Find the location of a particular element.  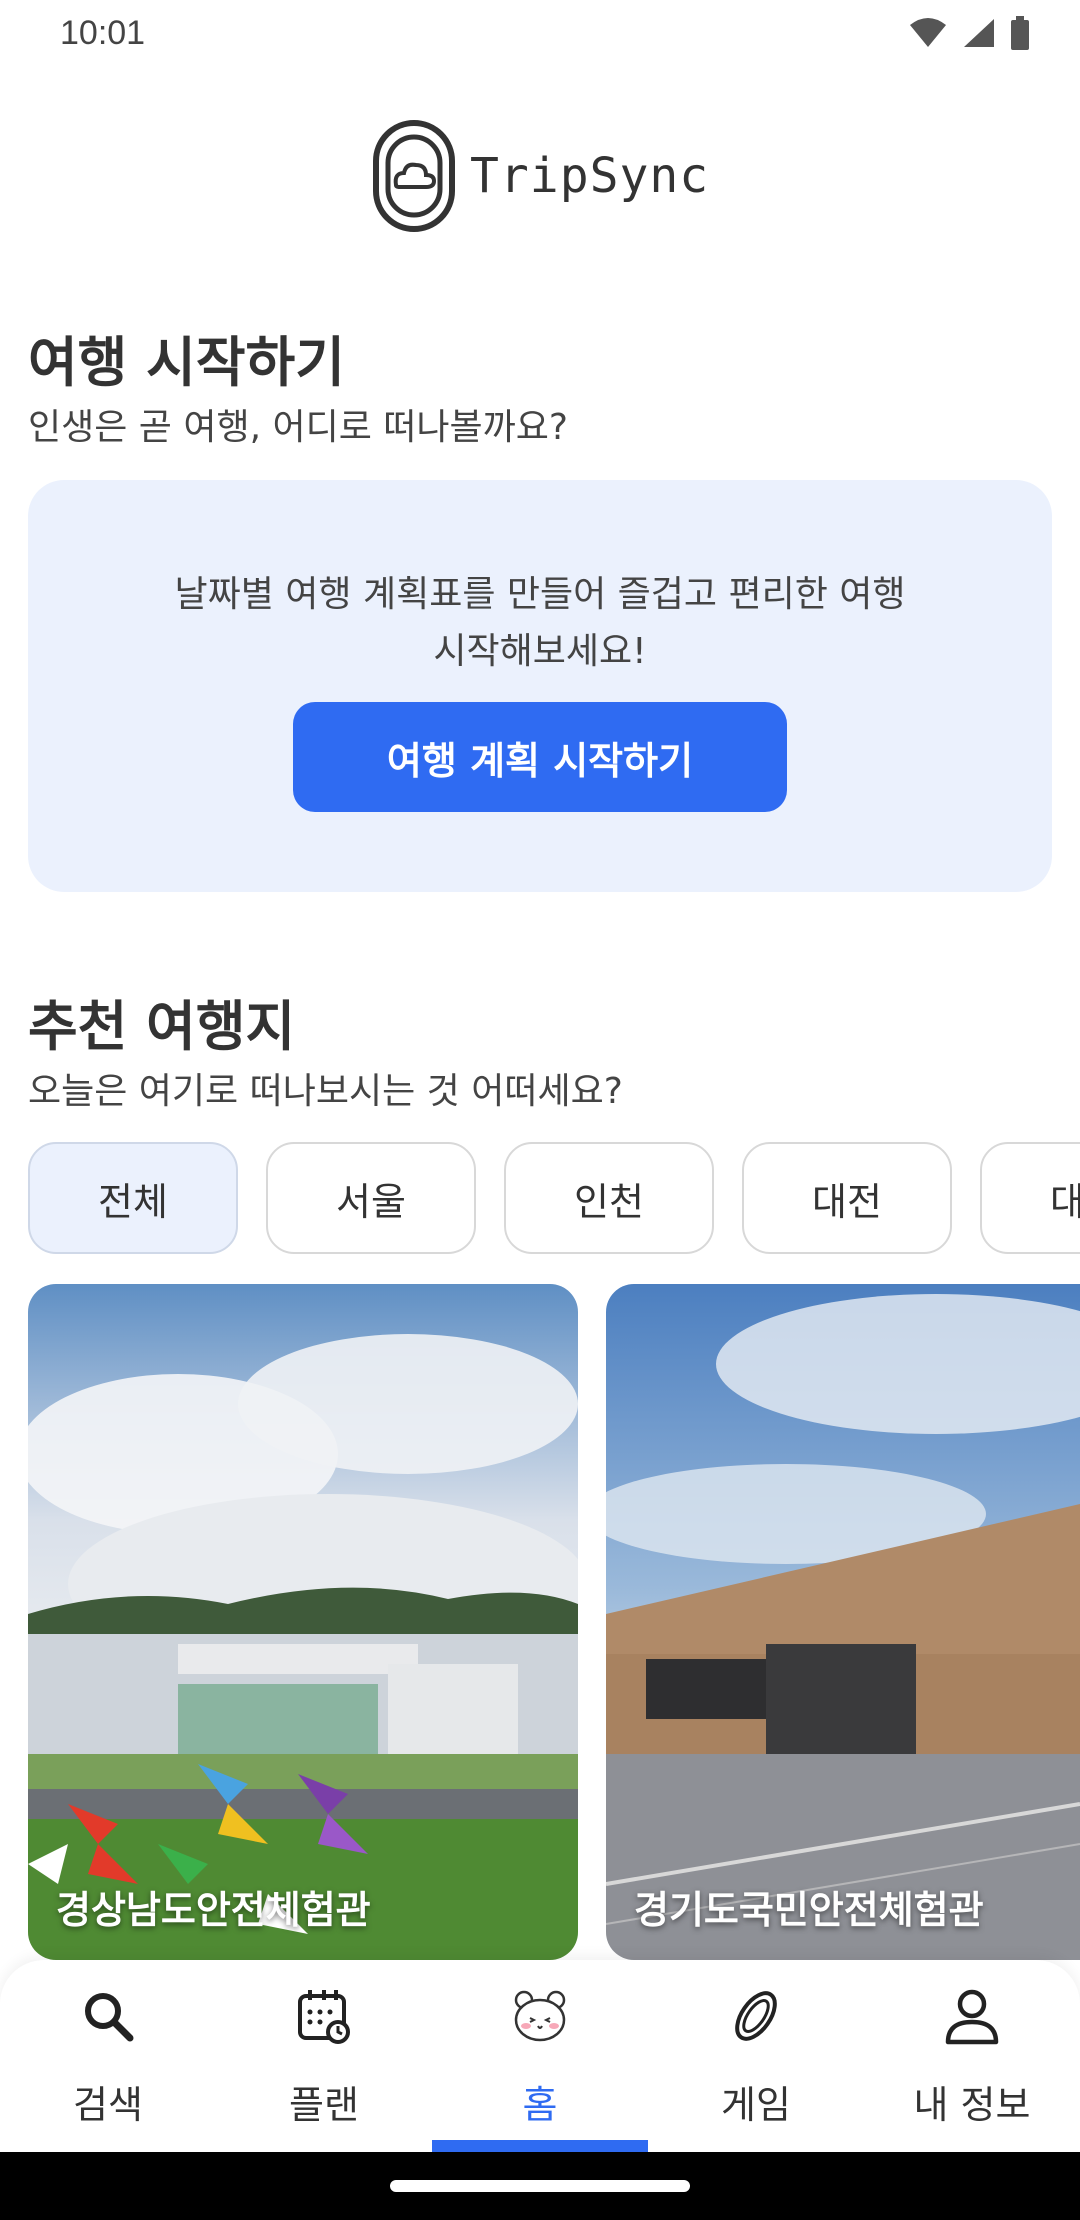

nav-item-profile: 내 정보 is located at coordinates (972, 2056).